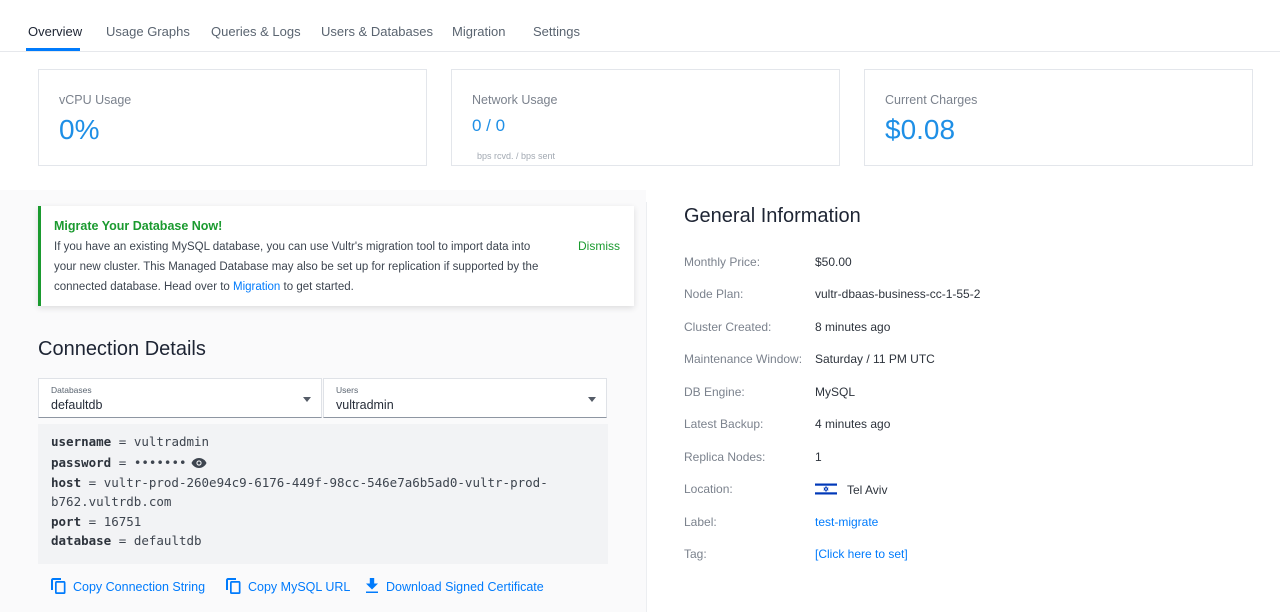 The width and height of the screenshot is (1280, 612). What do you see at coordinates (180, 398) in the screenshot?
I see `databases-select: Databases defaultdb` at bounding box center [180, 398].